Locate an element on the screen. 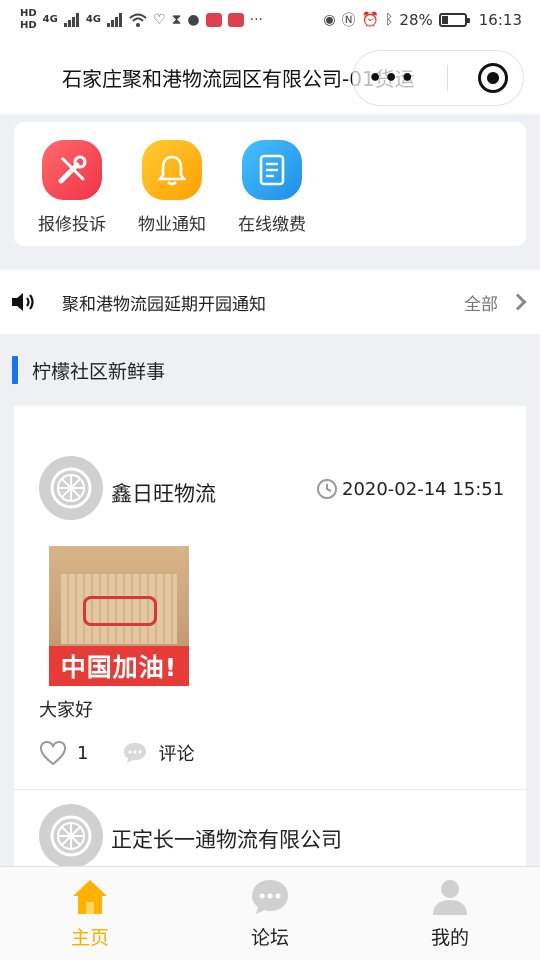 This screenshot has width=540, height=960. post-timestamp: 2020-02-14 15:51 is located at coordinates (410, 489).